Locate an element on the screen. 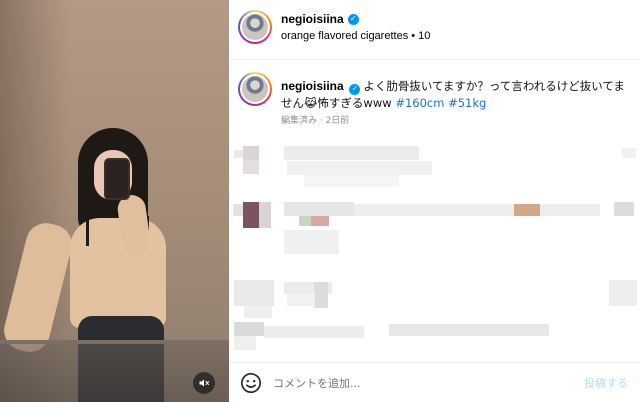 The height and width of the screenshot is (402, 640). smiley-icon is located at coordinates (251, 383).